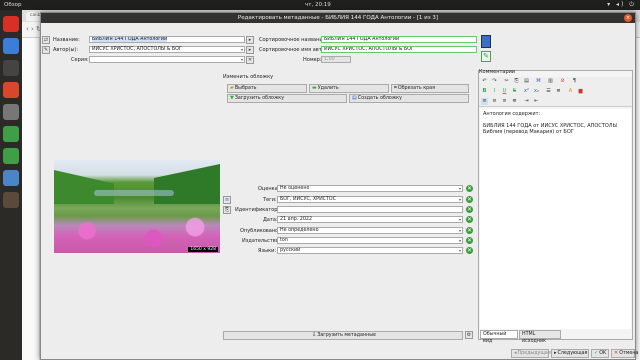 The width and height of the screenshot is (640, 360). I want to click on remove-icon: ▬, so click(314, 88).